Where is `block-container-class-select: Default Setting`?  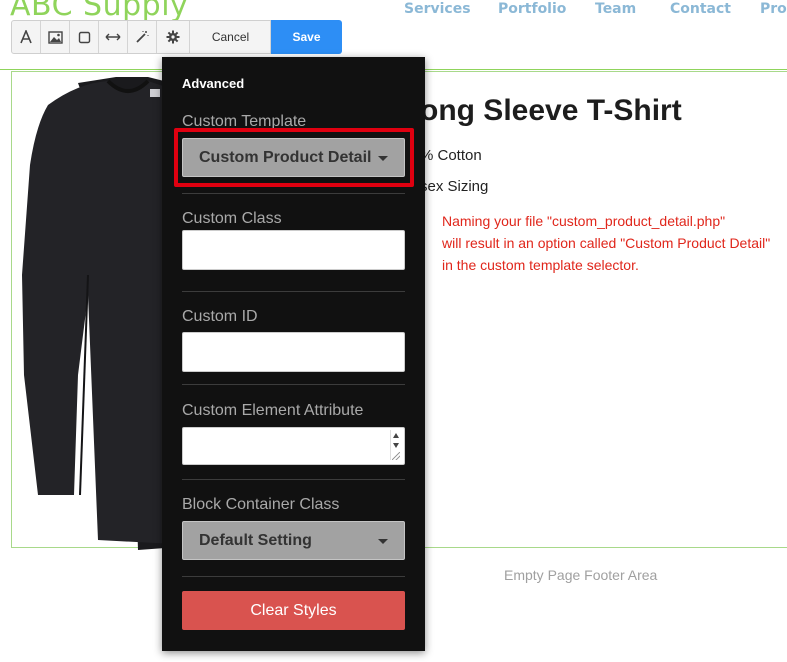 block-container-class-select: Default Setting is located at coordinates (293, 540).